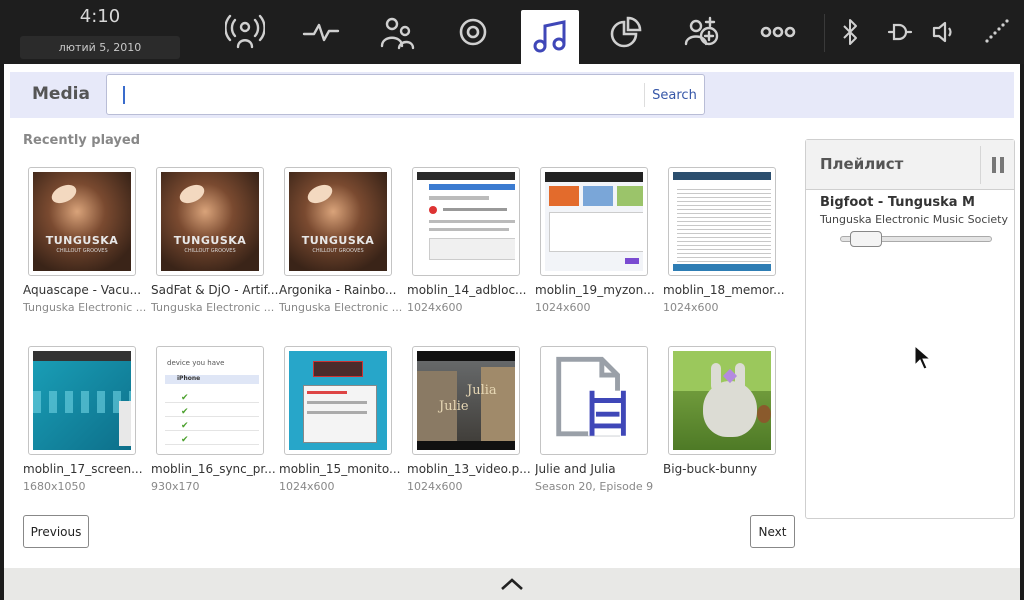 The width and height of the screenshot is (1024, 600). I want to click on video-caption-text-2: Julie, so click(454, 406).